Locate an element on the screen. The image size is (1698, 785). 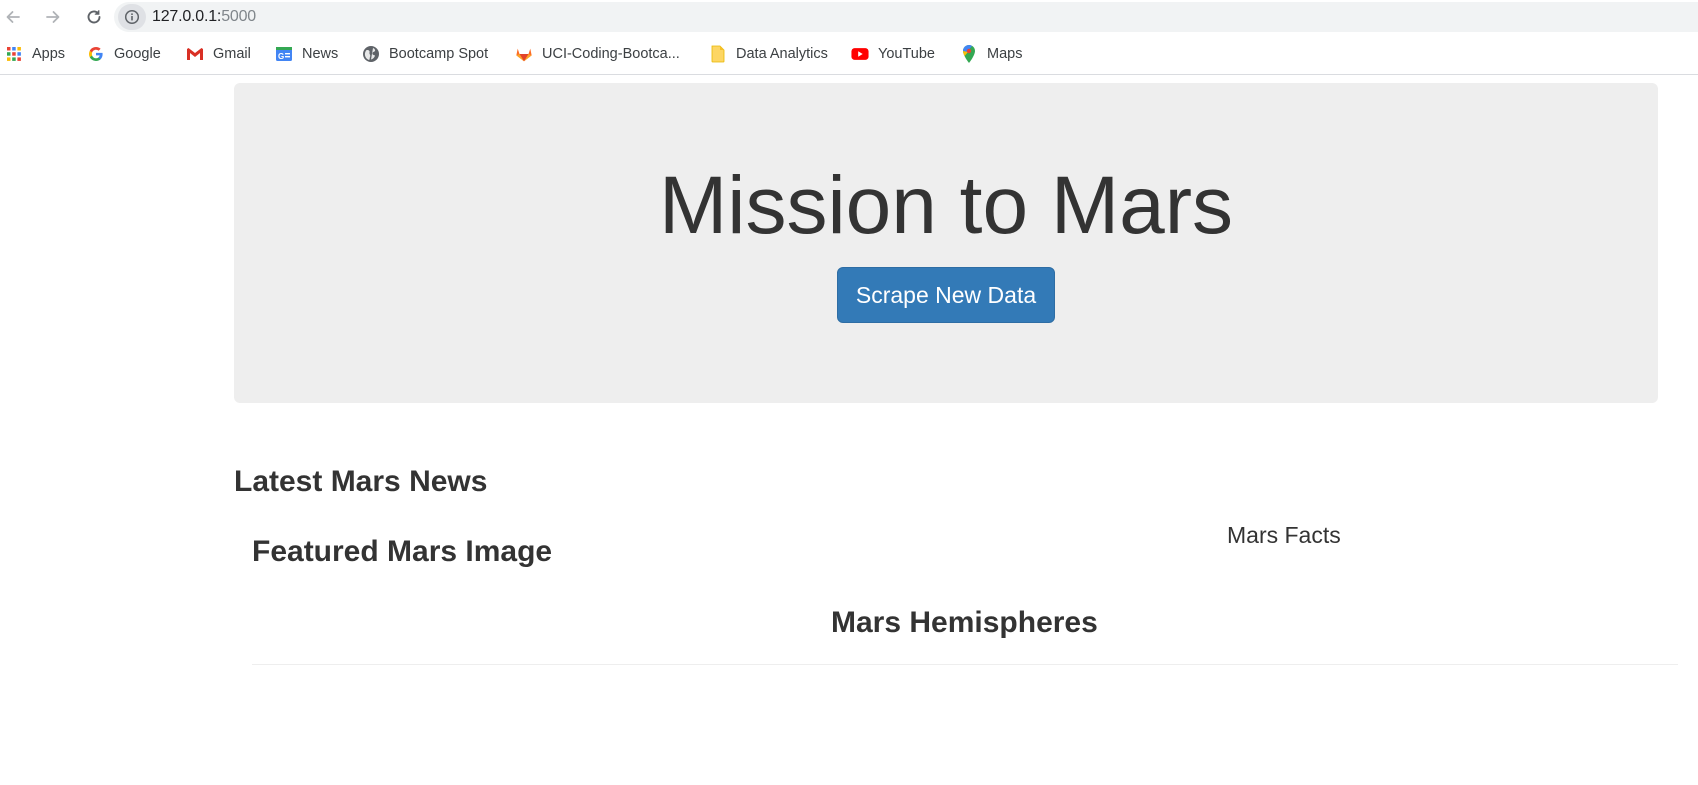
mars-facts-heading: Mars Facts is located at coordinates (1284, 535).